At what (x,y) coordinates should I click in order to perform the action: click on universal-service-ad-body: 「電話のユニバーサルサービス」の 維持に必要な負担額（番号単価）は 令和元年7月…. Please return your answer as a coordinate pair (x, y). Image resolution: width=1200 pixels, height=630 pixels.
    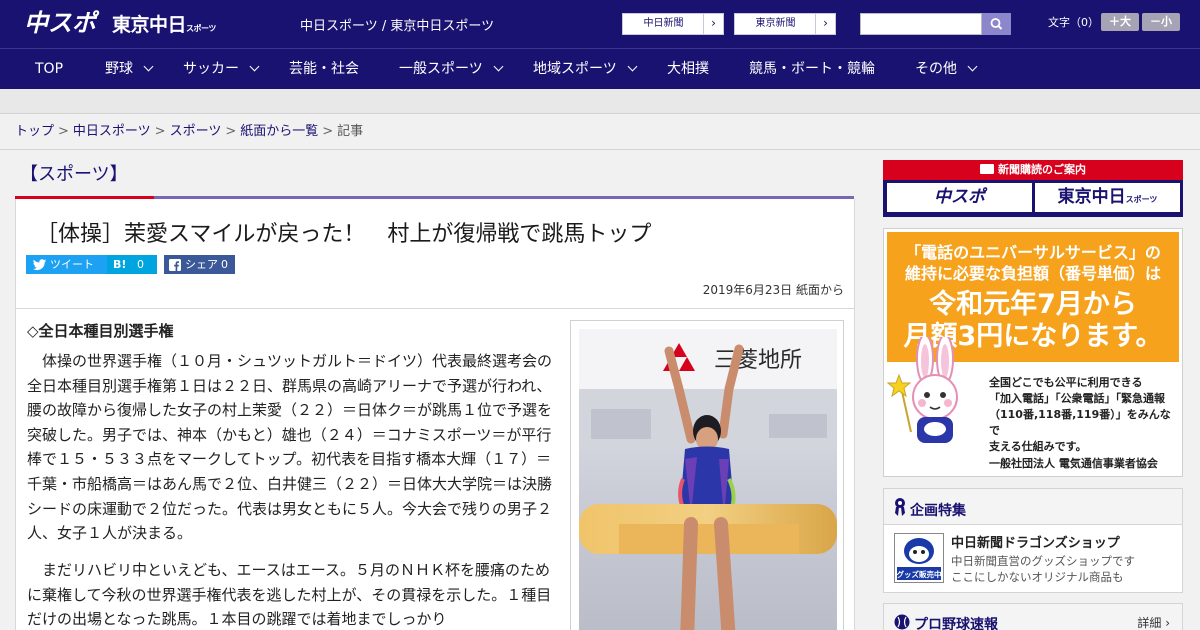
    Looking at the image, I should click on (1033, 352).